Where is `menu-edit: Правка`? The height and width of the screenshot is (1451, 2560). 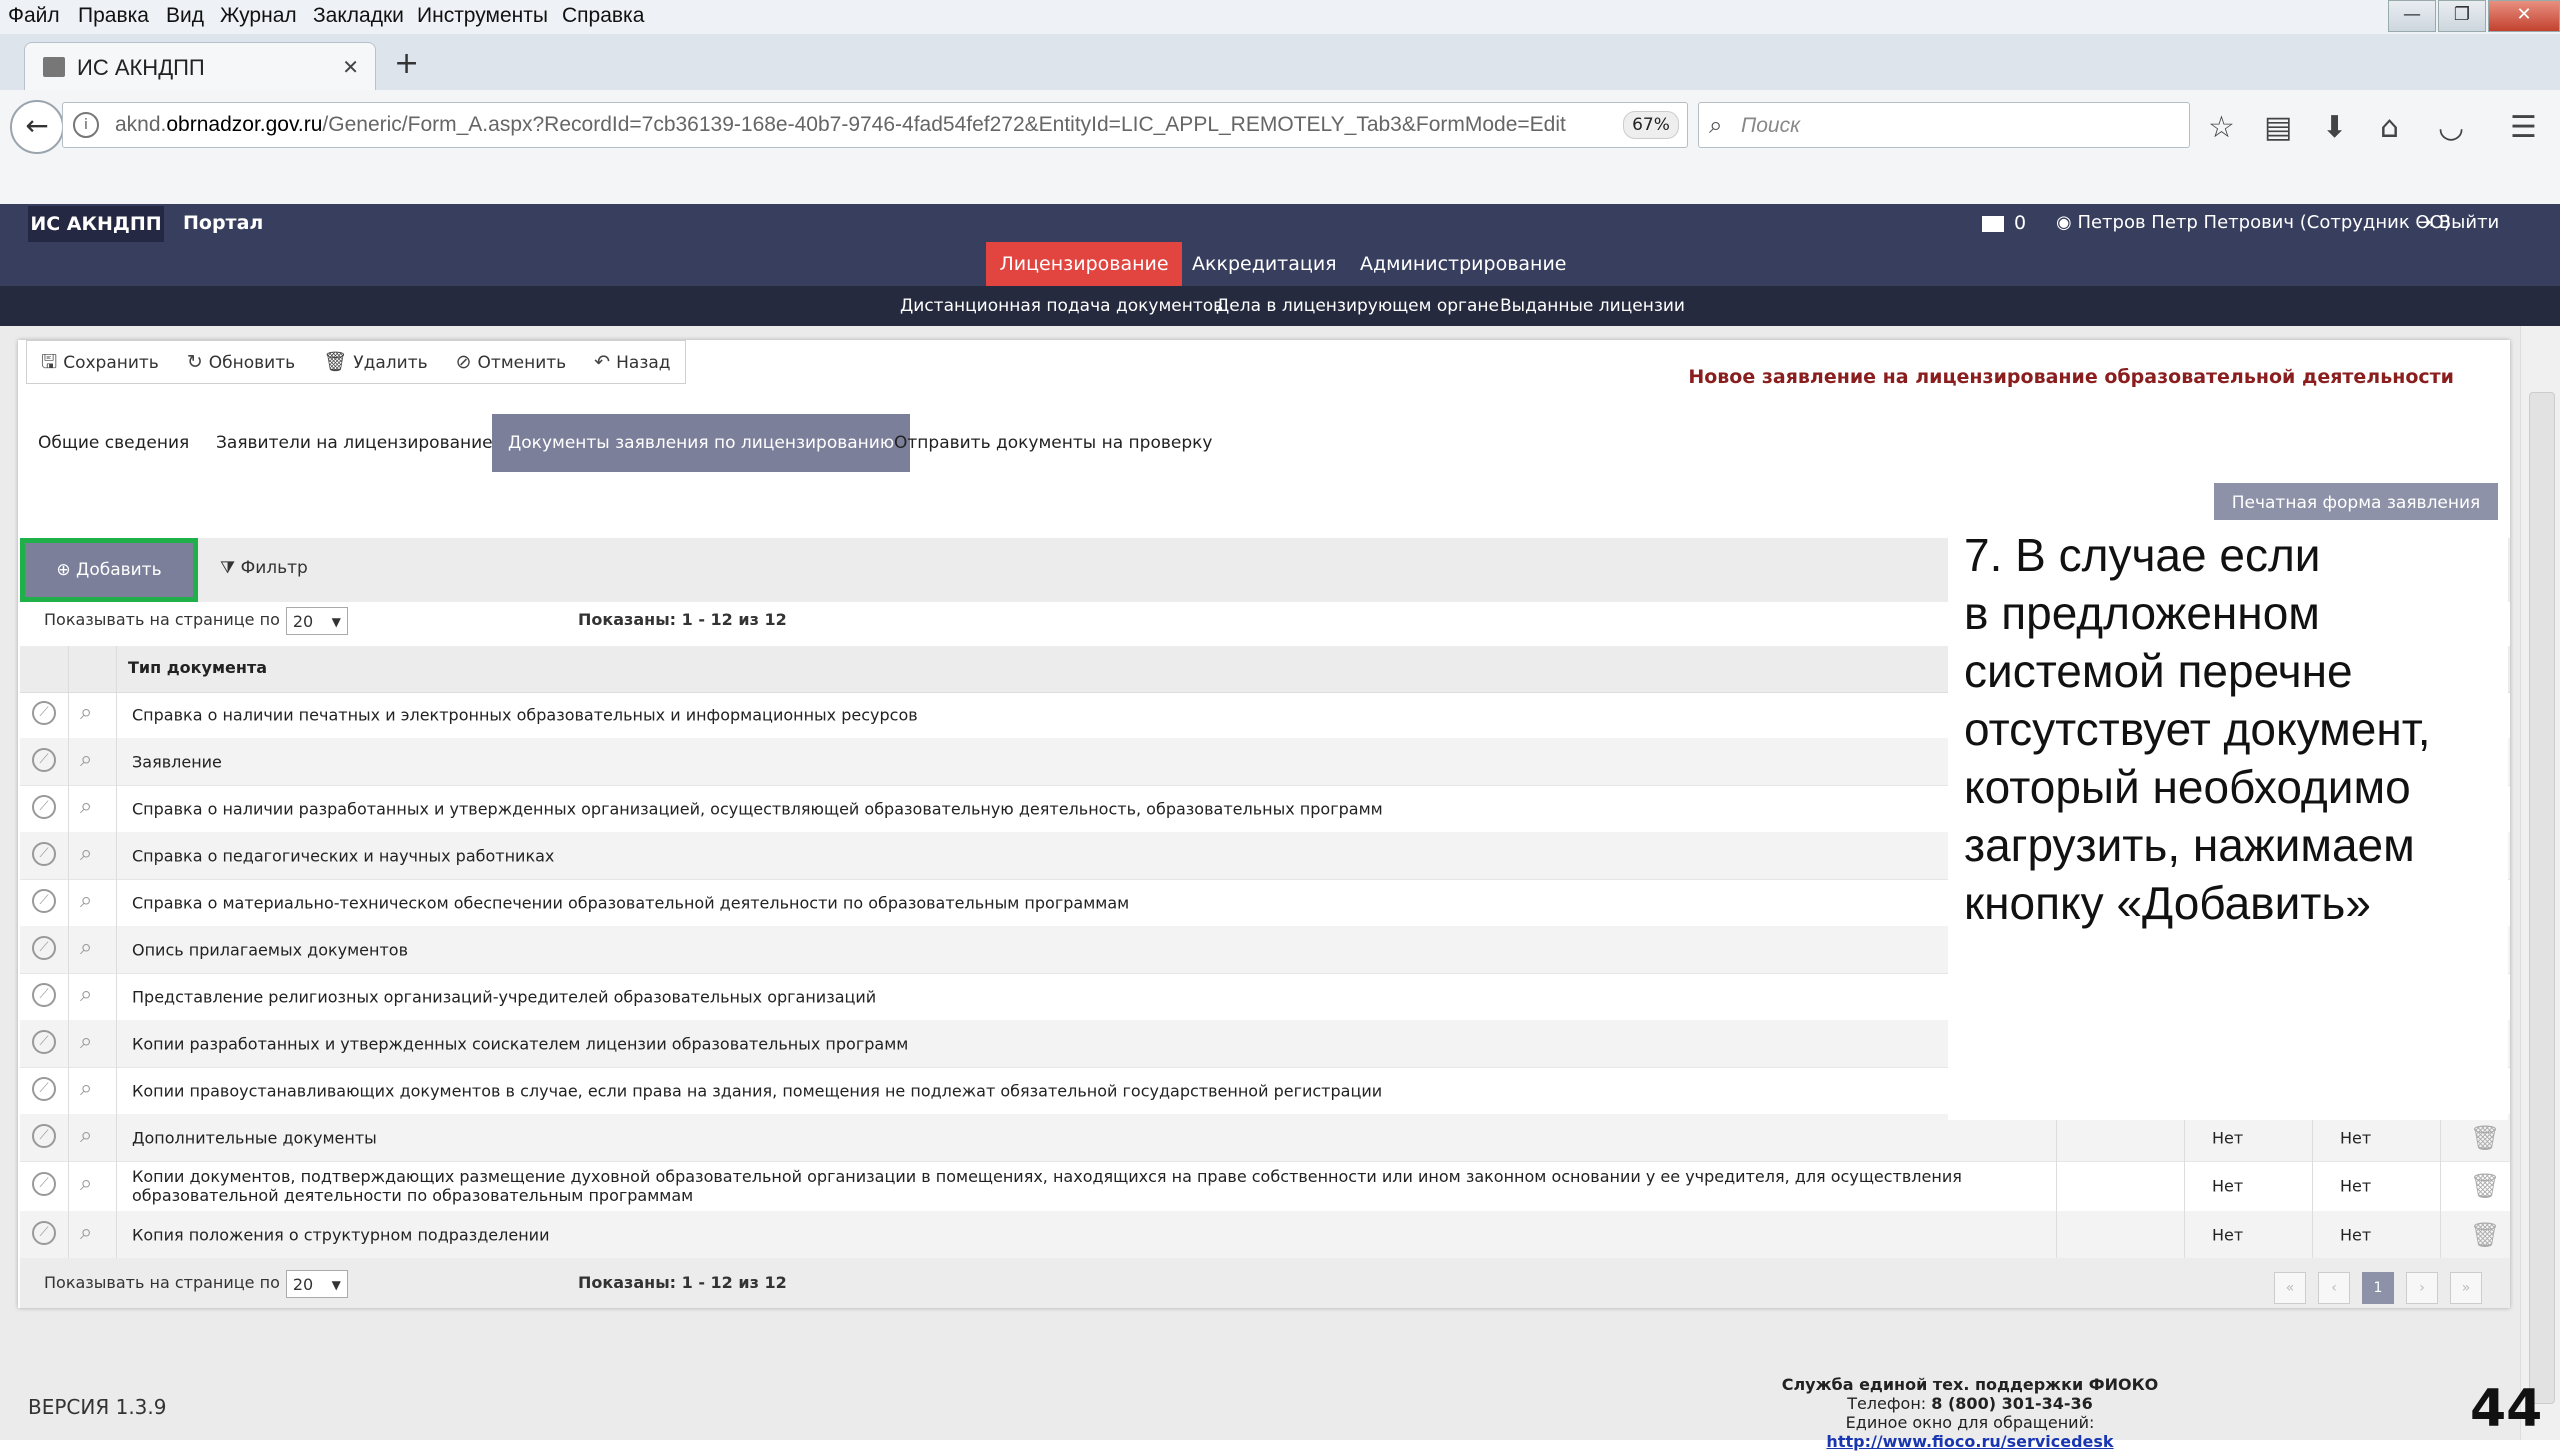 menu-edit: Правка is located at coordinates (113, 16).